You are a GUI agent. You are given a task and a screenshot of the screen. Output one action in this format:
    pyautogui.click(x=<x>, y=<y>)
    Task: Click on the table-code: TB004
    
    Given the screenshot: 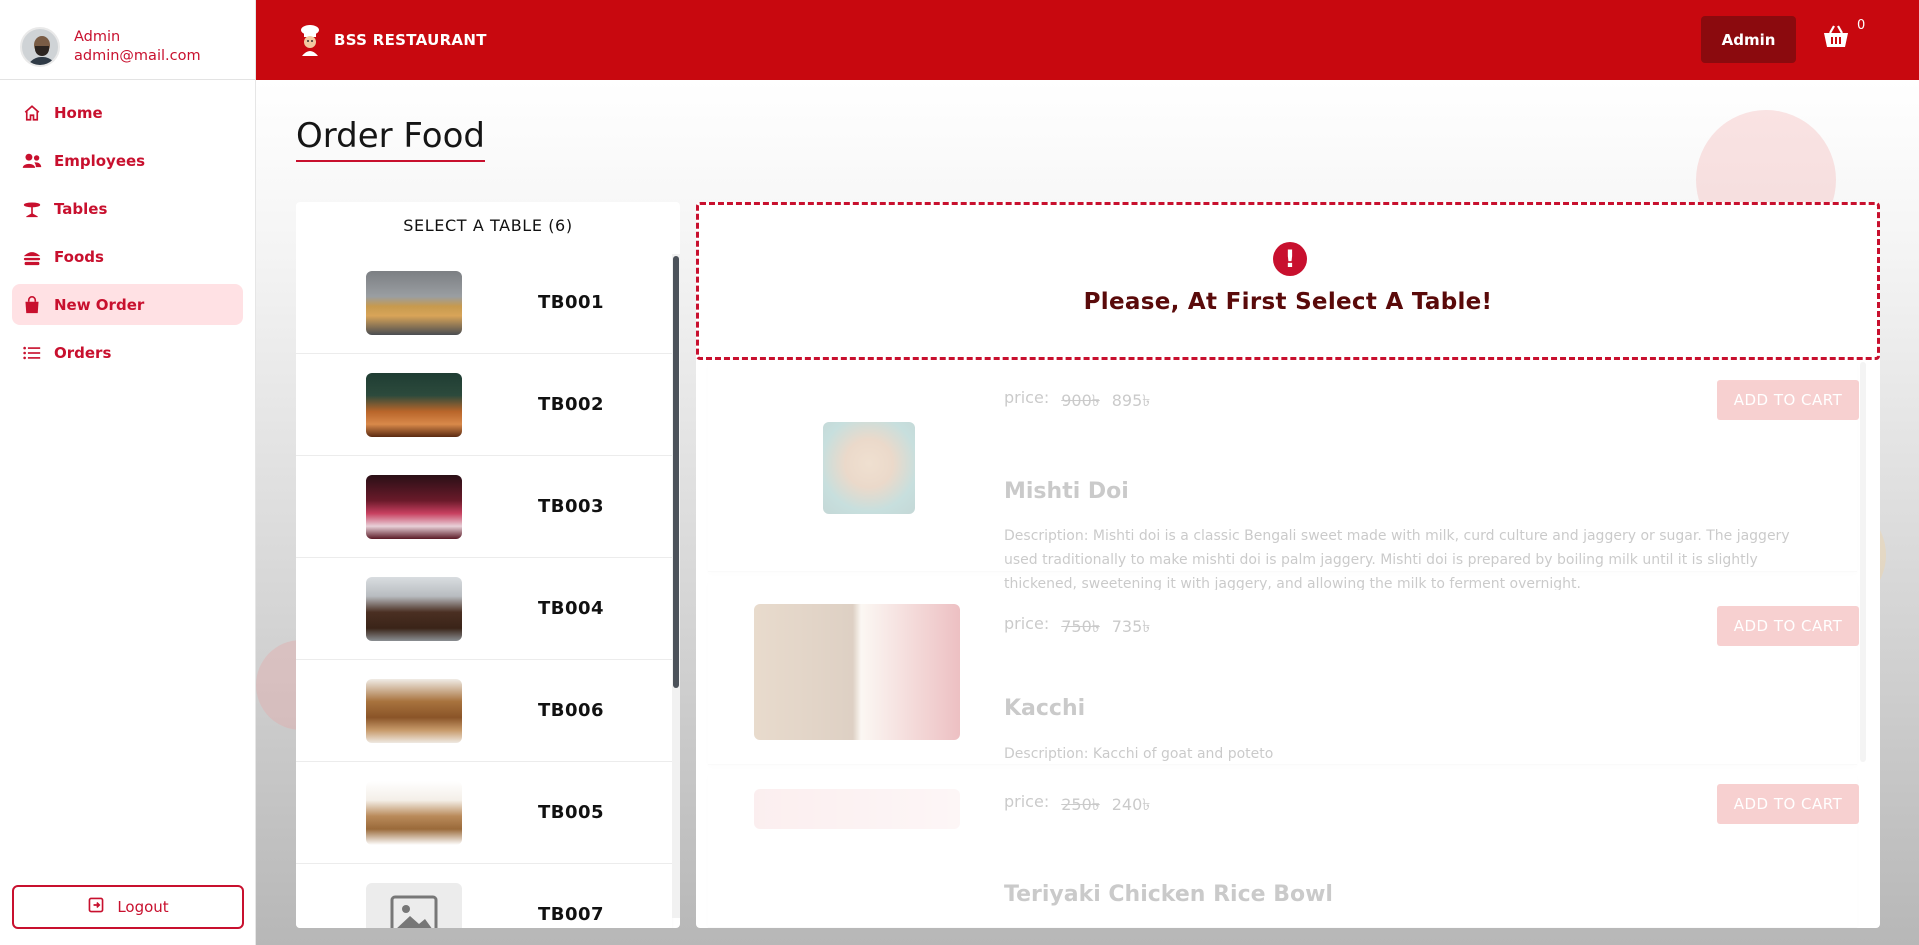 What is the action you would take?
    pyautogui.click(x=571, y=608)
    